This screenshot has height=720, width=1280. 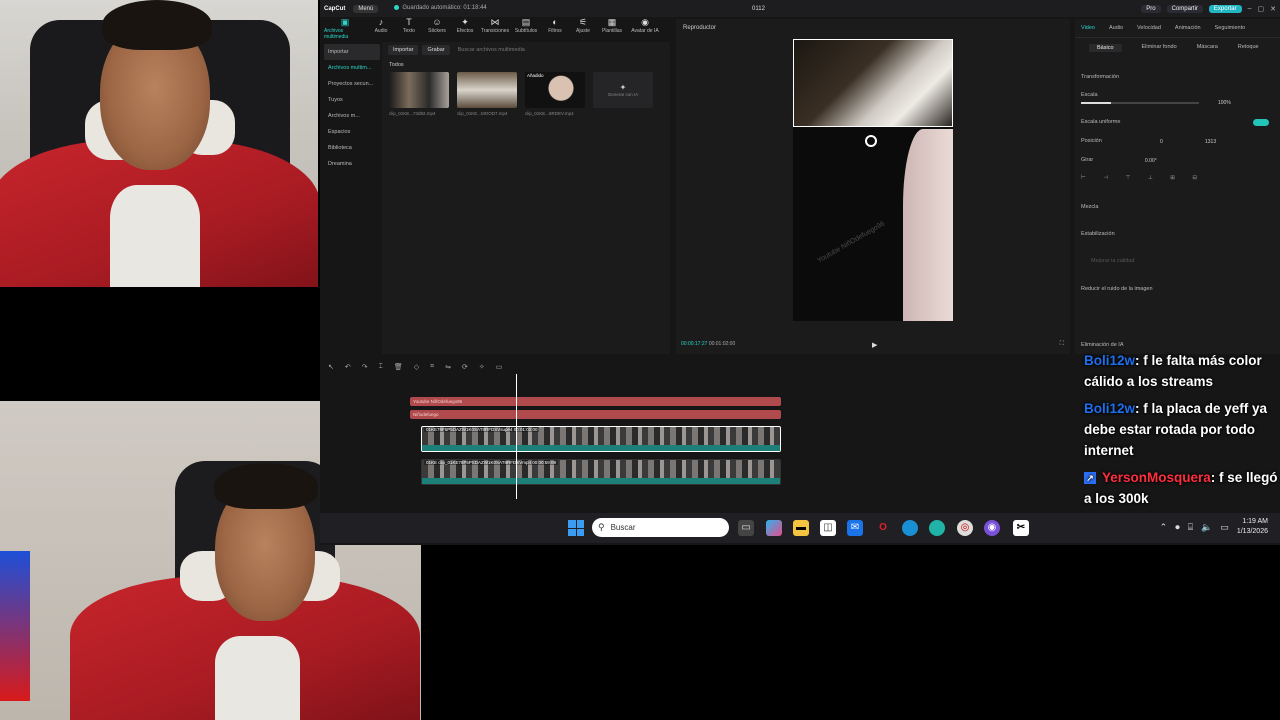 I want to click on maximize-icon: ▢, so click(x=1261, y=9).